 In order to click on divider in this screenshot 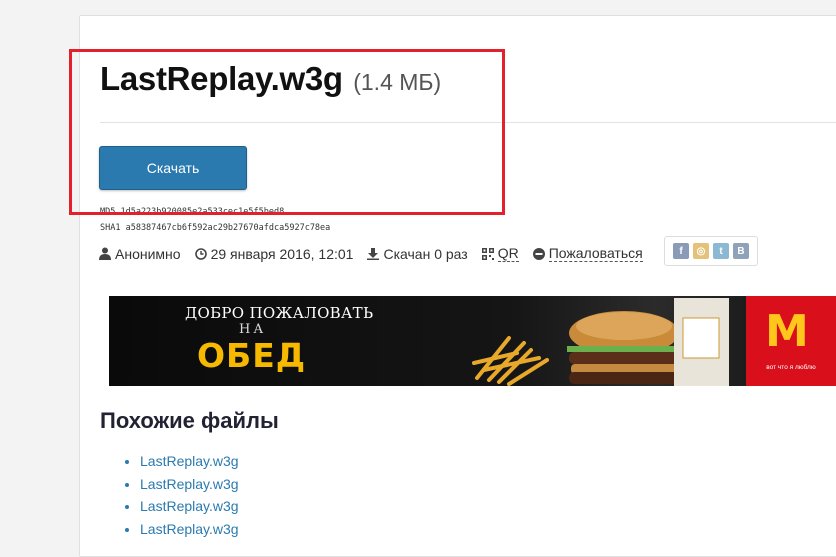, I will do `click(468, 122)`.